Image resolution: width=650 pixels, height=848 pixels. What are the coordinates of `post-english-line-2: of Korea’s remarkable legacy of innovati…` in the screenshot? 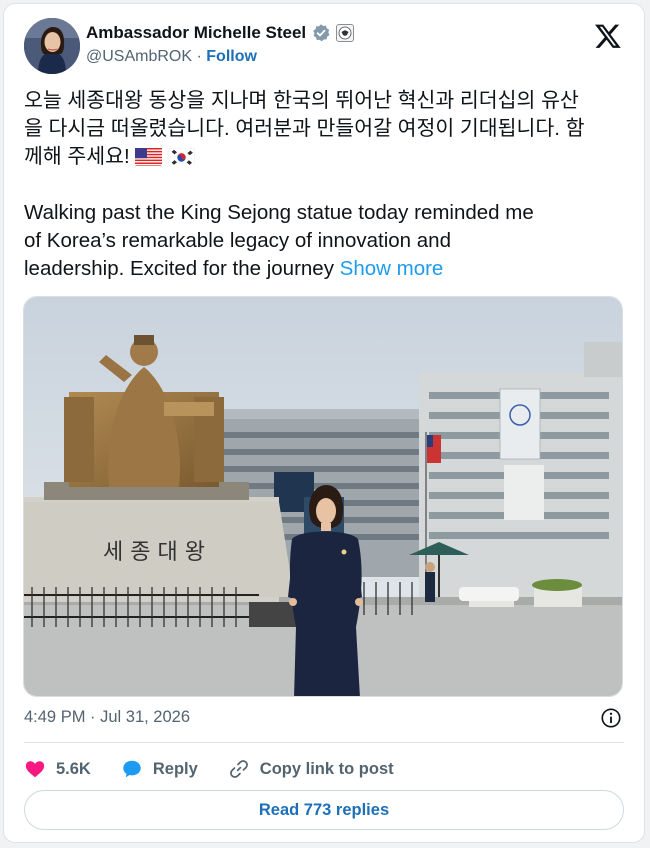 It's located at (237, 240).